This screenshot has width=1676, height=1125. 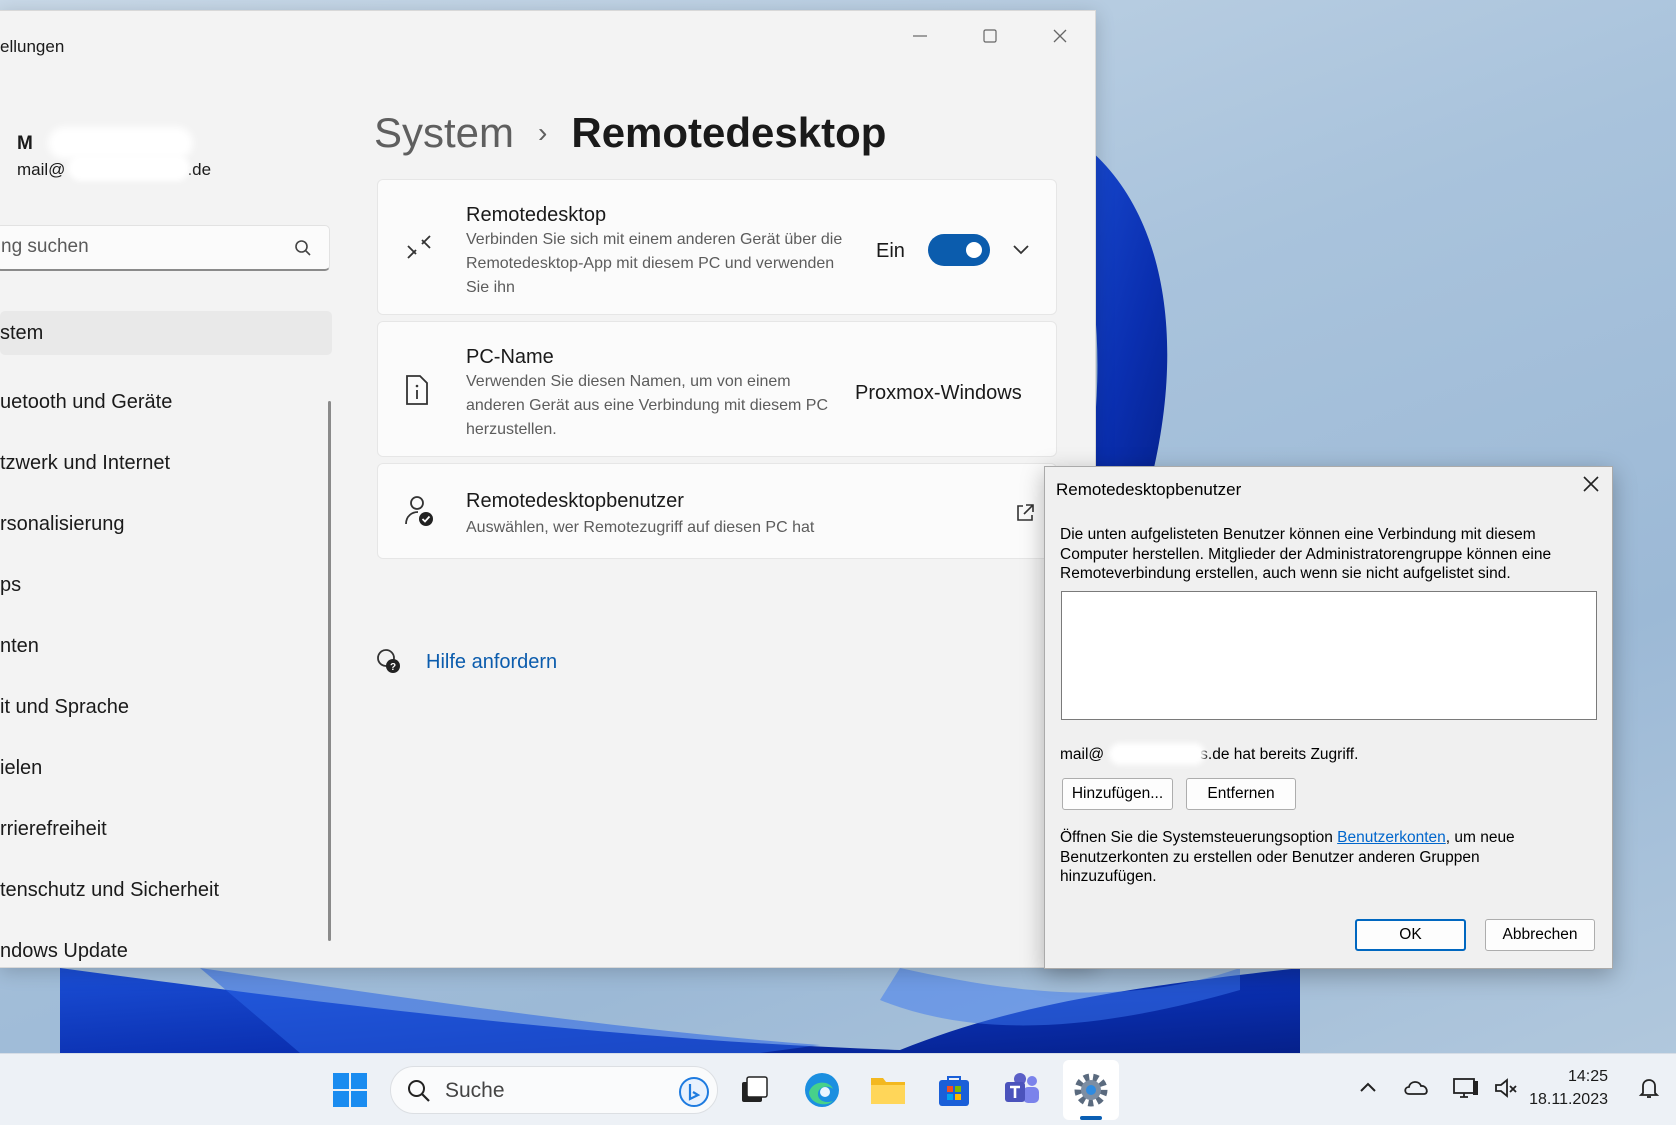 I want to click on teams-button, so click(x=1022, y=1090).